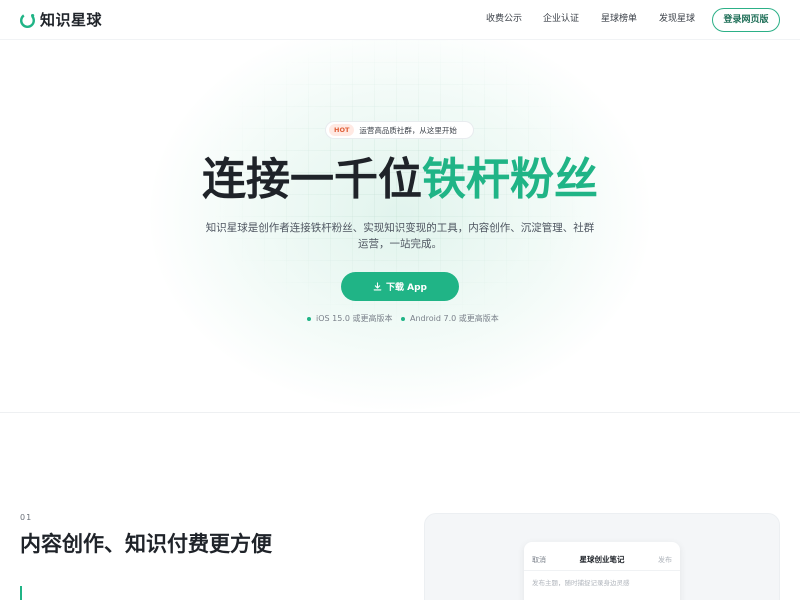 Image resolution: width=800 pixels, height=600 pixels. Describe the element at coordinates (27, 20) in the screenshot. I see `logo-ring-icon` at that location.